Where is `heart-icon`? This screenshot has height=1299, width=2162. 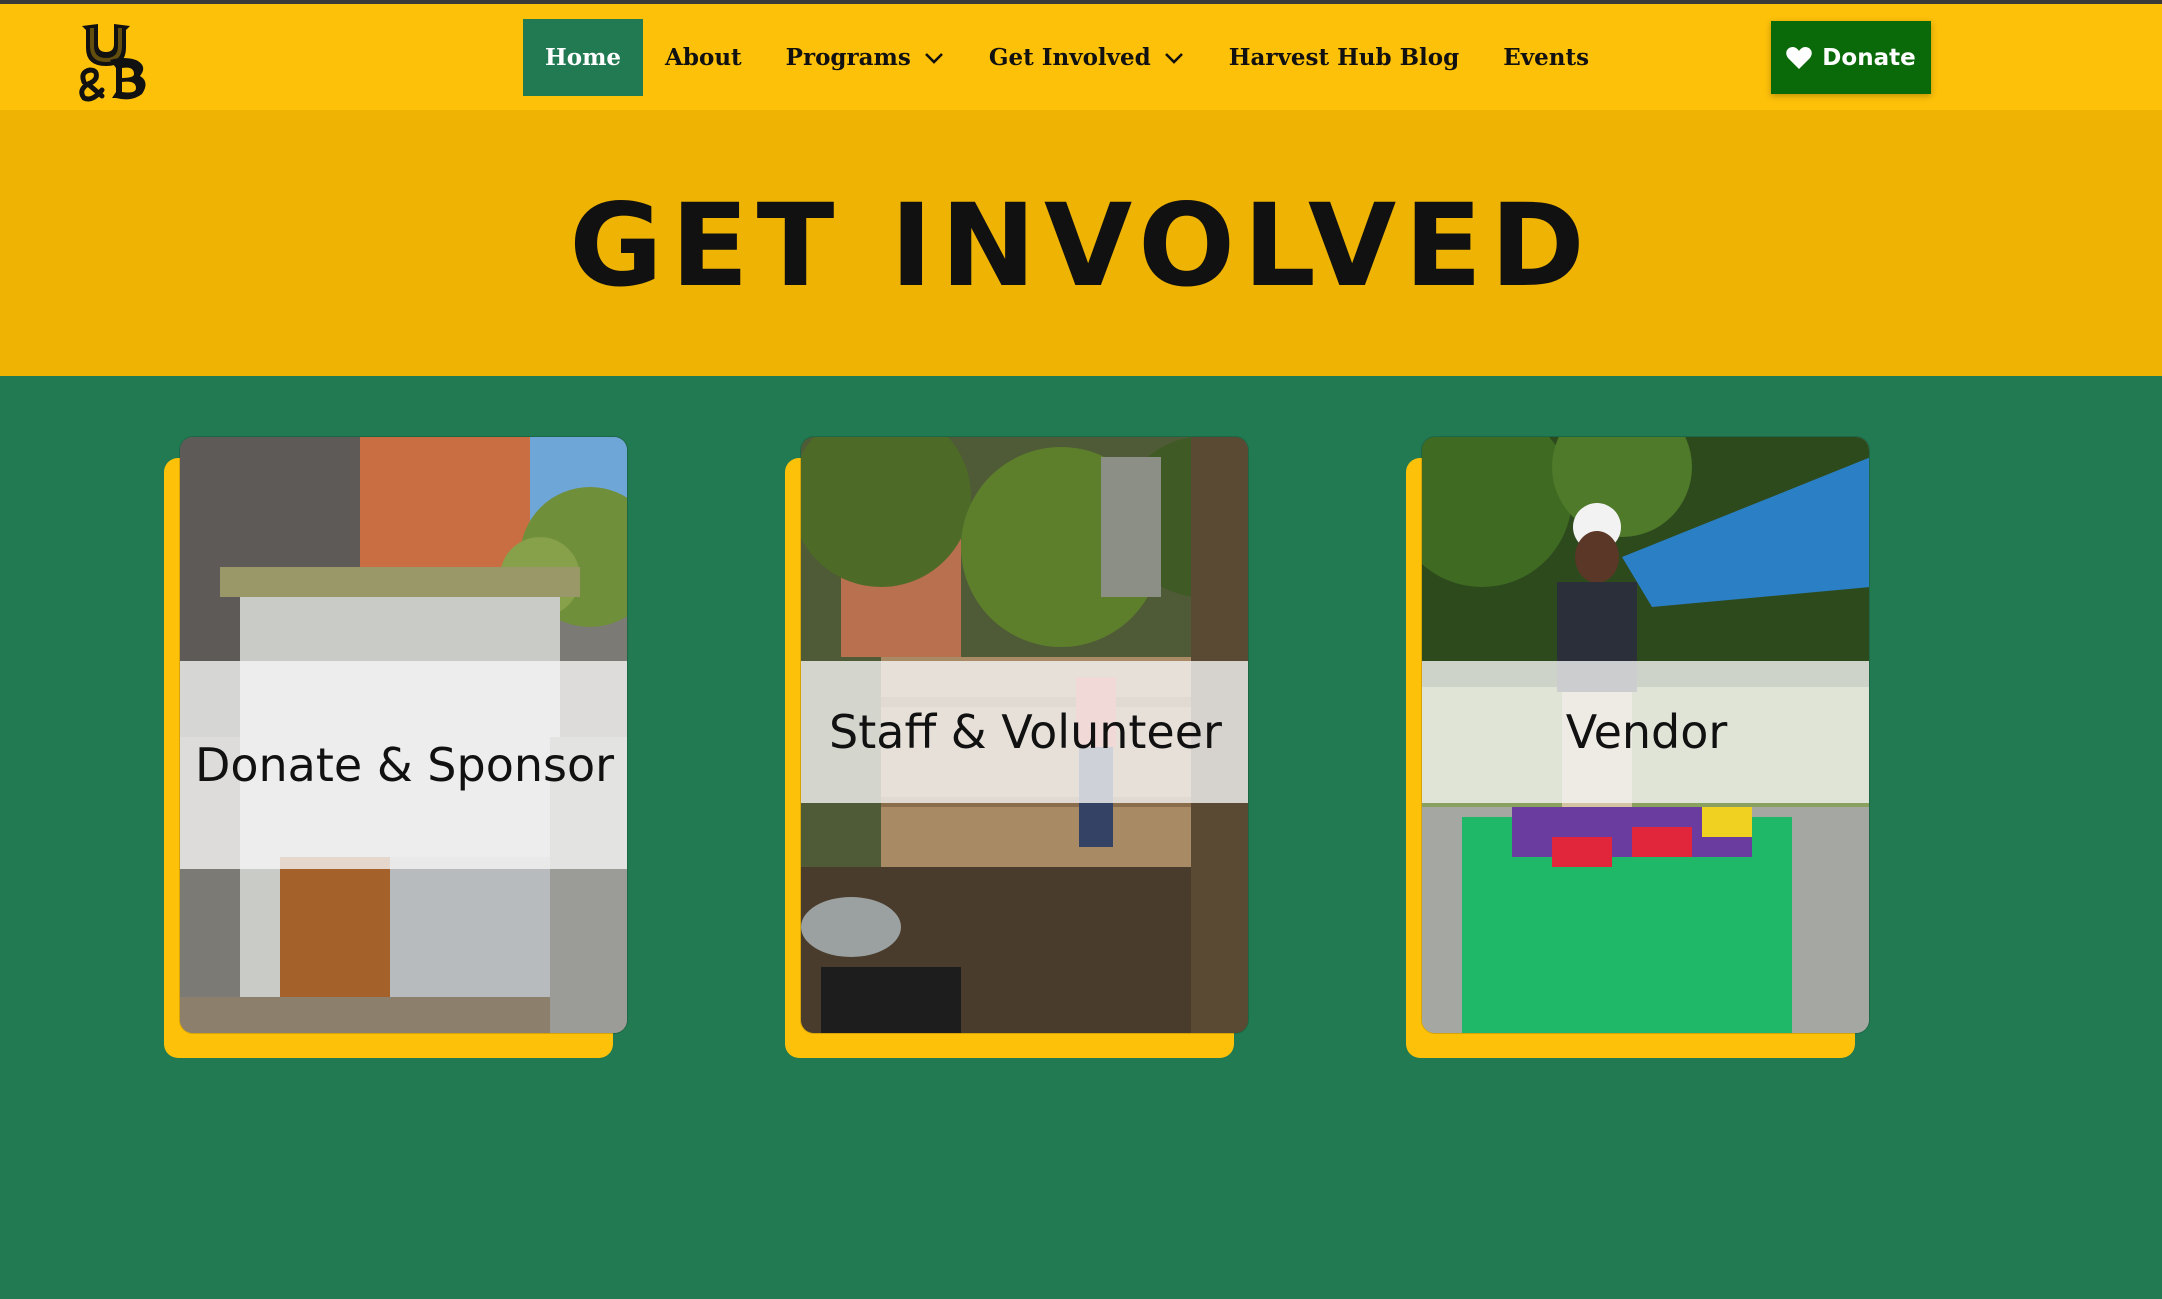
heart-icon is located at coordinates (1799, 57).